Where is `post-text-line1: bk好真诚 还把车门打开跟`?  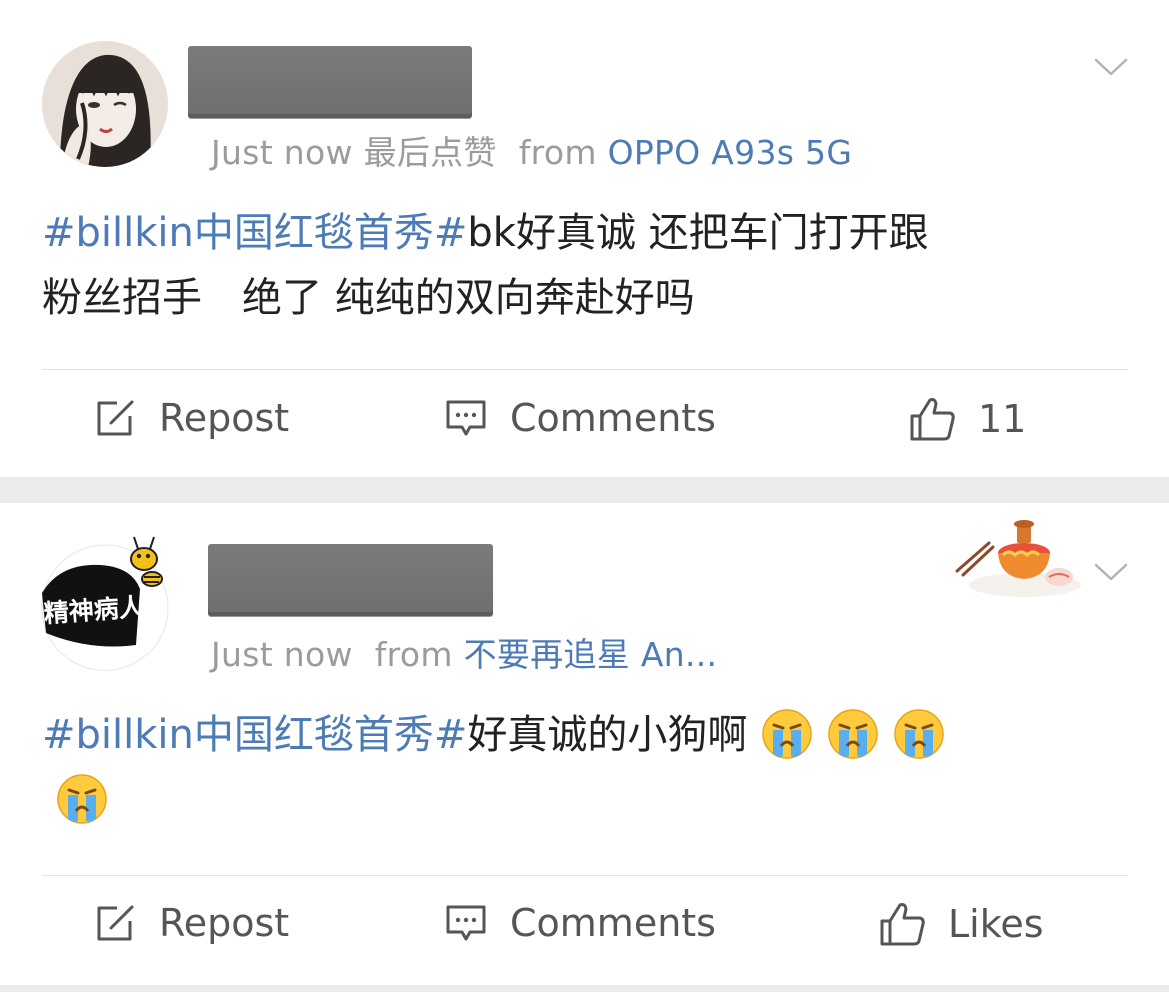 post-text-line1: bk好真诚 还把车门打开跟 is located at coordinates (698, 233).